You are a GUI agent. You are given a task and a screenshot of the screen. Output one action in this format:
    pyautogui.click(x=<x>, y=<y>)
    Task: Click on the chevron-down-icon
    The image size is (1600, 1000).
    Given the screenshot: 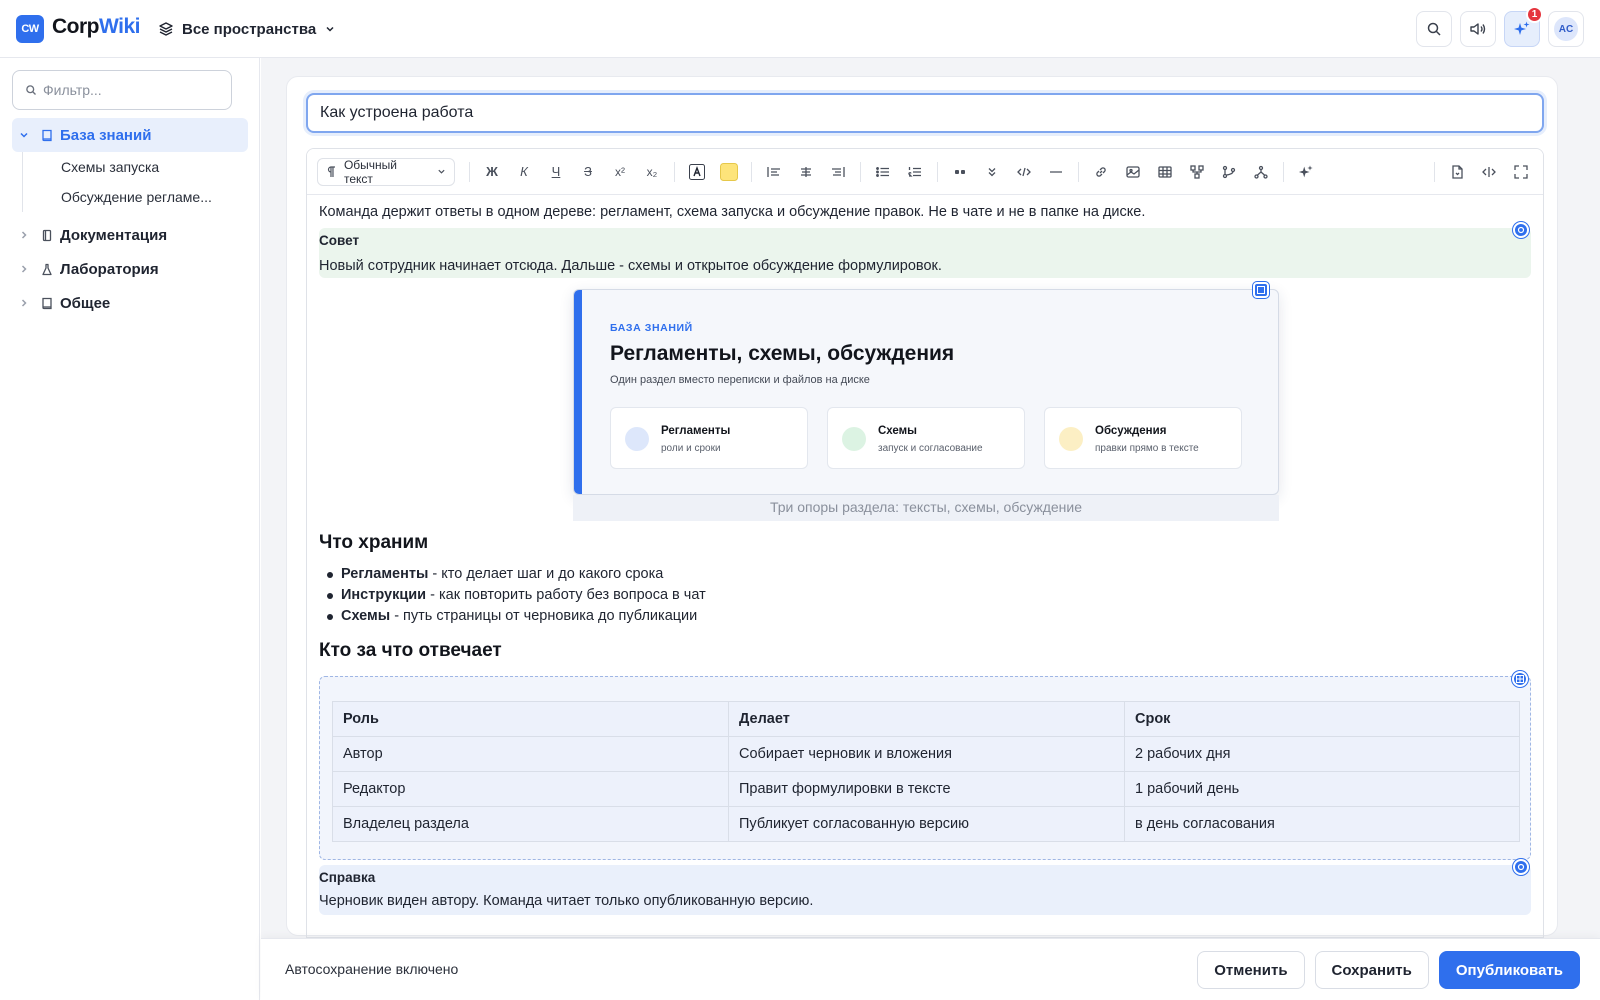 What is the action you would take?
    pyautogui.click(x=24, y=135)
    